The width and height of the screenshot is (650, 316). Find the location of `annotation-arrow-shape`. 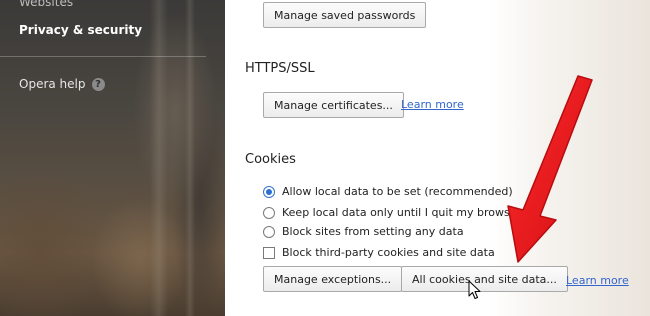

annotation-arrow-shape is located at coordinates (550, 169).